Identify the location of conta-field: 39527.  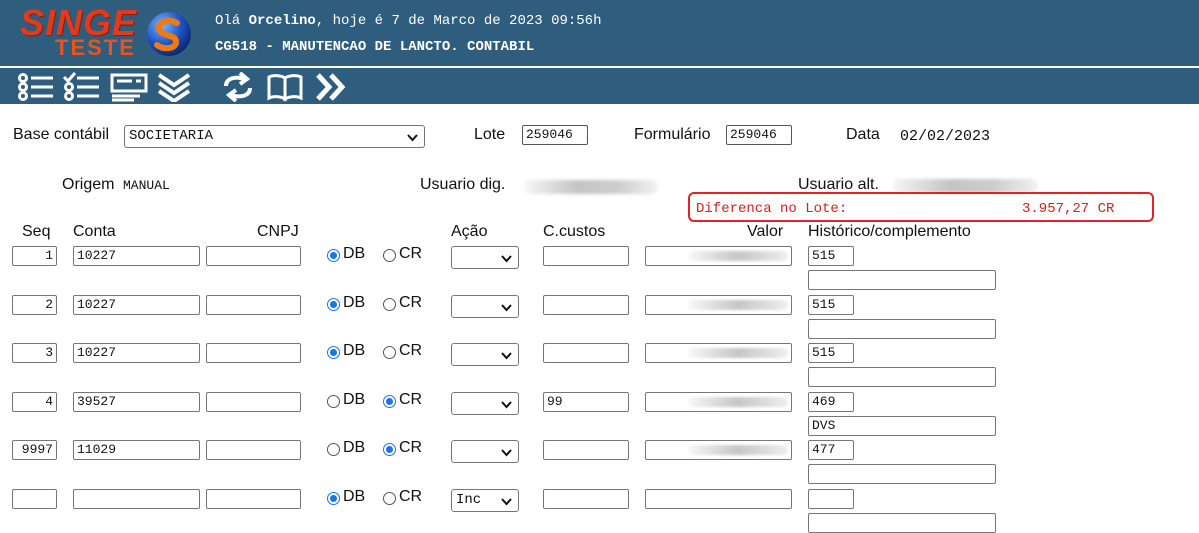
(136, 402).